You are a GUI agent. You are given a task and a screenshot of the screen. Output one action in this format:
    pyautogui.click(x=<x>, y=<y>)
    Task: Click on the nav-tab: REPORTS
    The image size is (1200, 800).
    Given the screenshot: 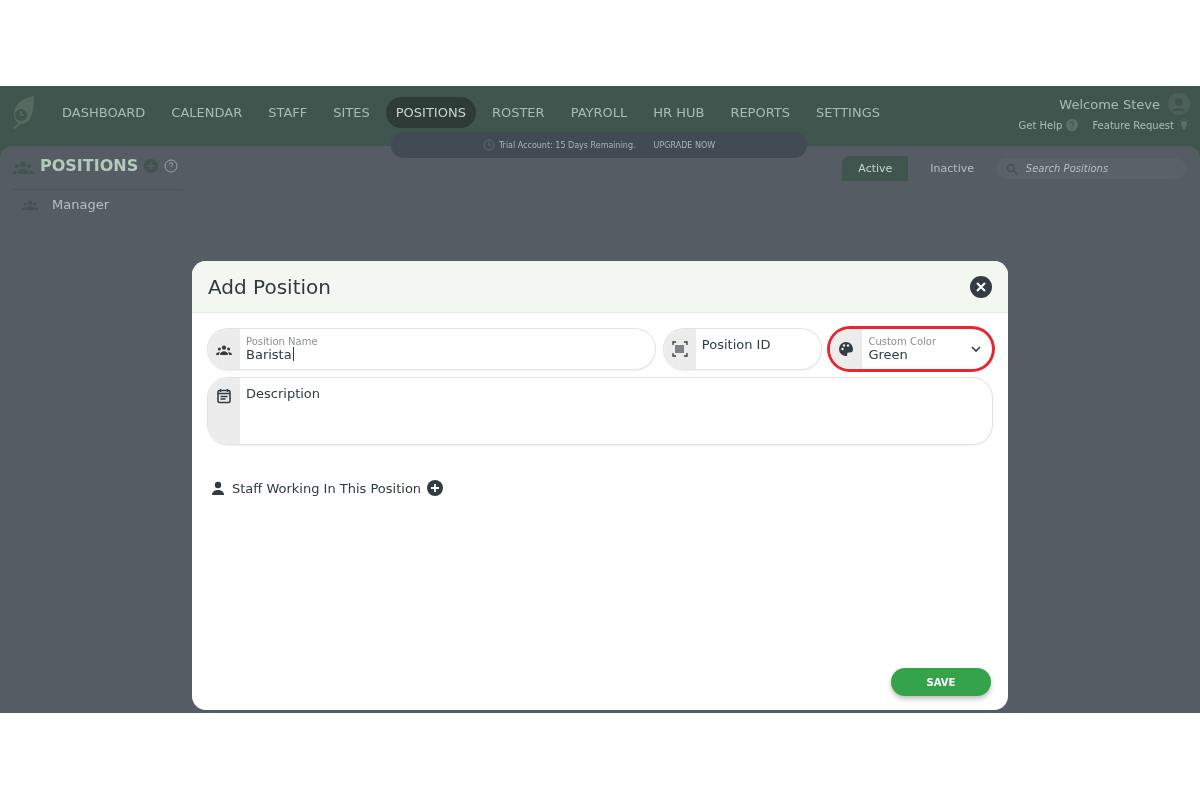 What is the action you would take?
    pyautogui.click(x=760, y=112)
    